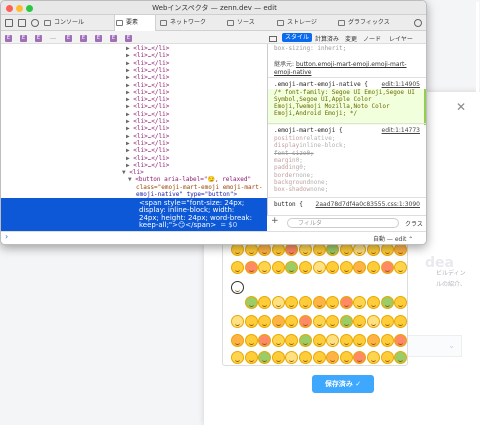  What do you see at coordinates (310, 145) in the screenshot?
I see `css-declaration: displayinline-block;` at bounding box center [310, 145].